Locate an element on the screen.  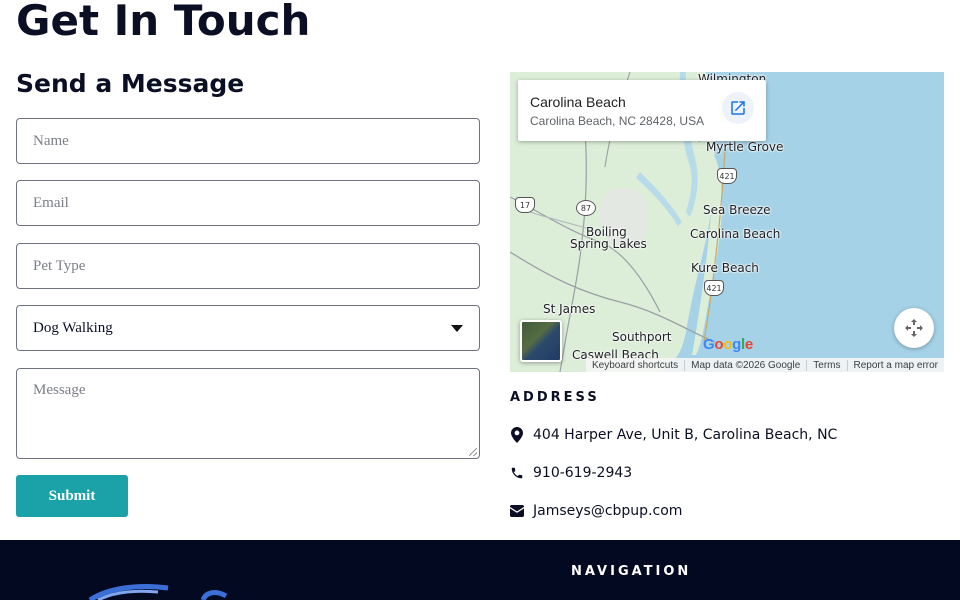
footer-logo is located at coordinates (163, 592).